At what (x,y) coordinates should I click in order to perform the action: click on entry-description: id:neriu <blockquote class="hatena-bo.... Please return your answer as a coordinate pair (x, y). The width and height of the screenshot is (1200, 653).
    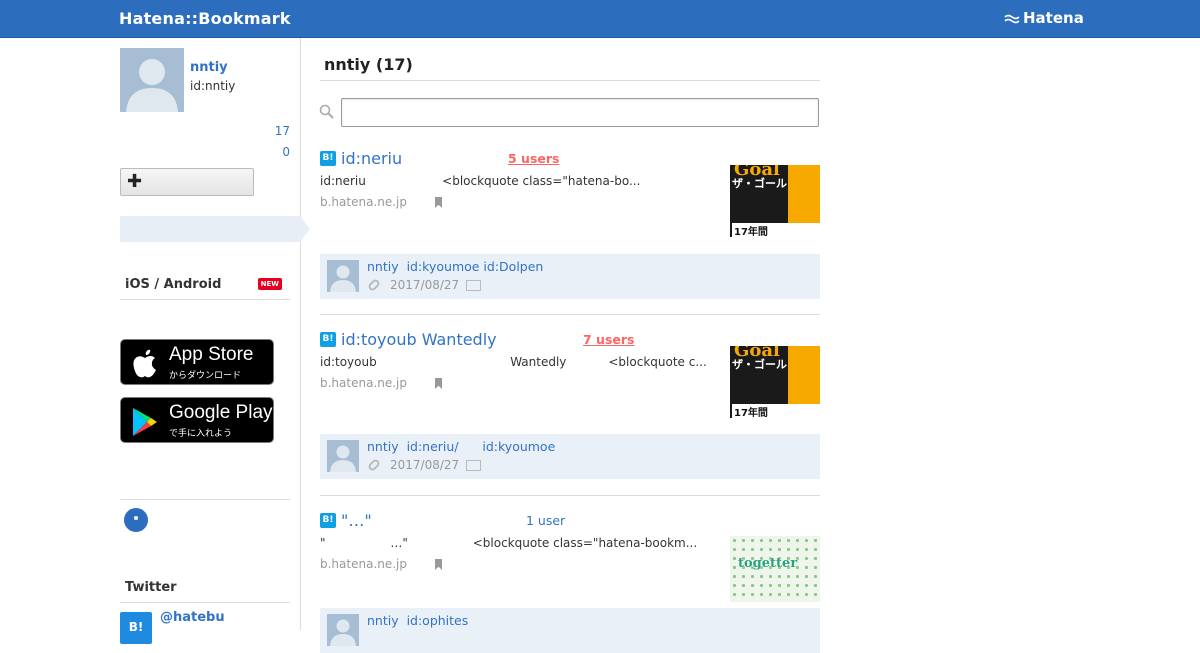
    Looking at the image, I should click on (480, 181).